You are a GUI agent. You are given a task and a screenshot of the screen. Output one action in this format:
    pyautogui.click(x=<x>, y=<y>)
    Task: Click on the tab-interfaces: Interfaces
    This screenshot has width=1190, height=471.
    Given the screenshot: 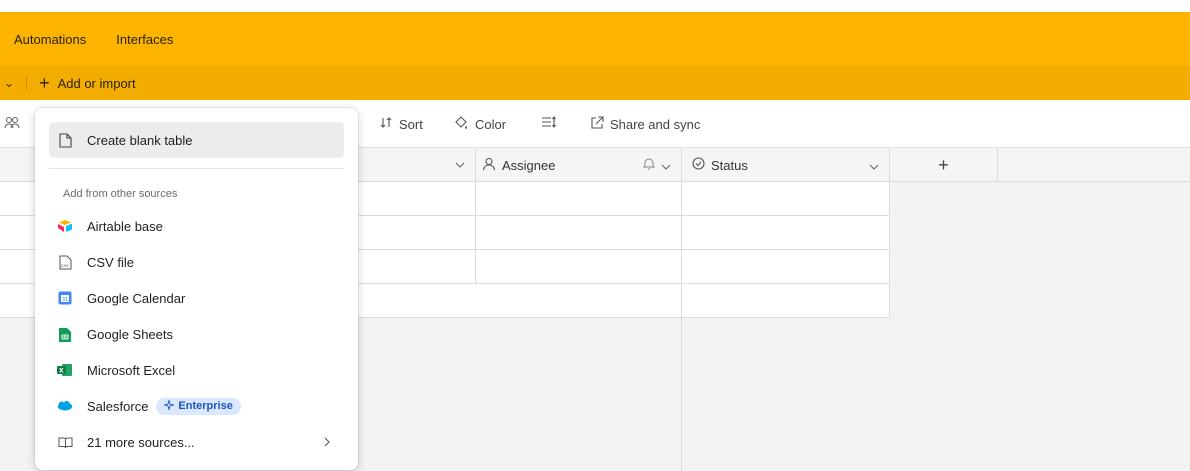 What is the action you would take?
    pyautogui.click(x=144, y=39)
    